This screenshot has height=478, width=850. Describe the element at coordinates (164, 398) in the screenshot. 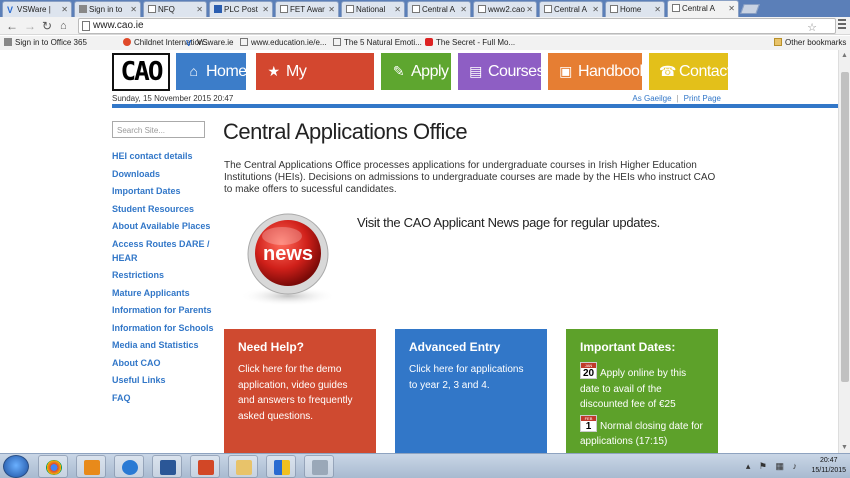

I see `sidebar-item-faq: FAQ` at that location.